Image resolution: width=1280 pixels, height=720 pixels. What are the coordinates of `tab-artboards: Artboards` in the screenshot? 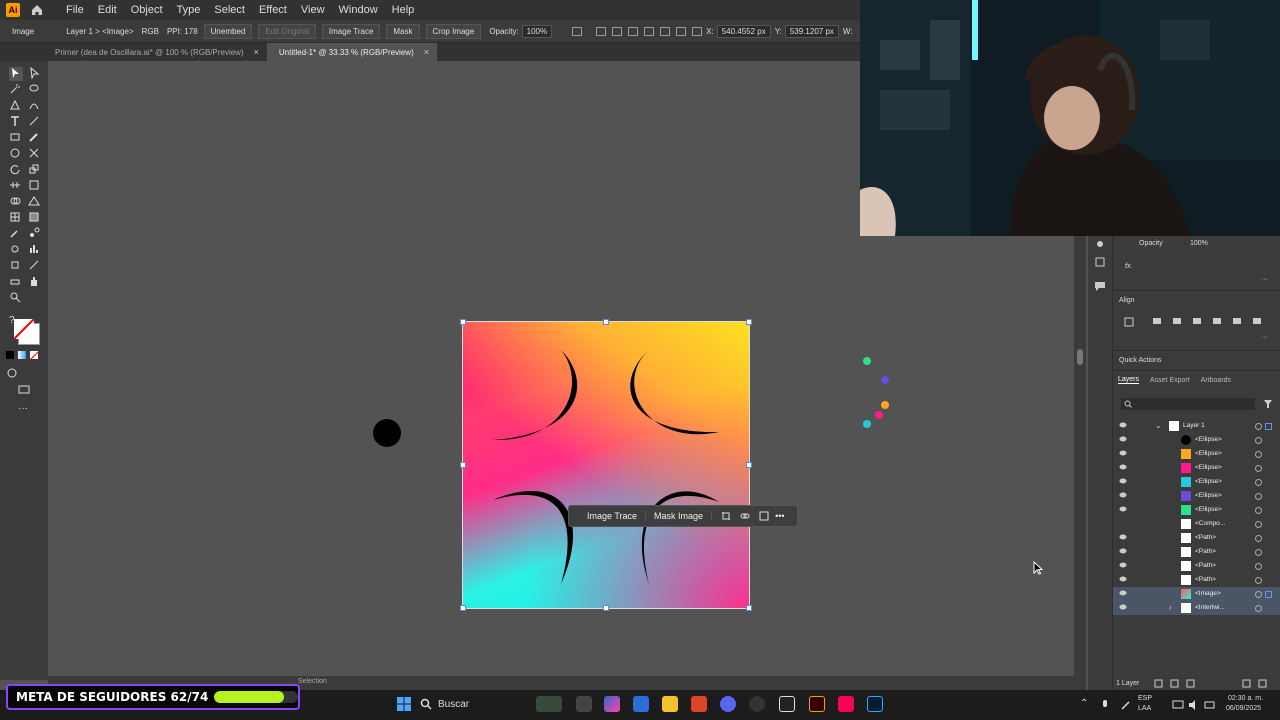 It's located at (1216, 380).